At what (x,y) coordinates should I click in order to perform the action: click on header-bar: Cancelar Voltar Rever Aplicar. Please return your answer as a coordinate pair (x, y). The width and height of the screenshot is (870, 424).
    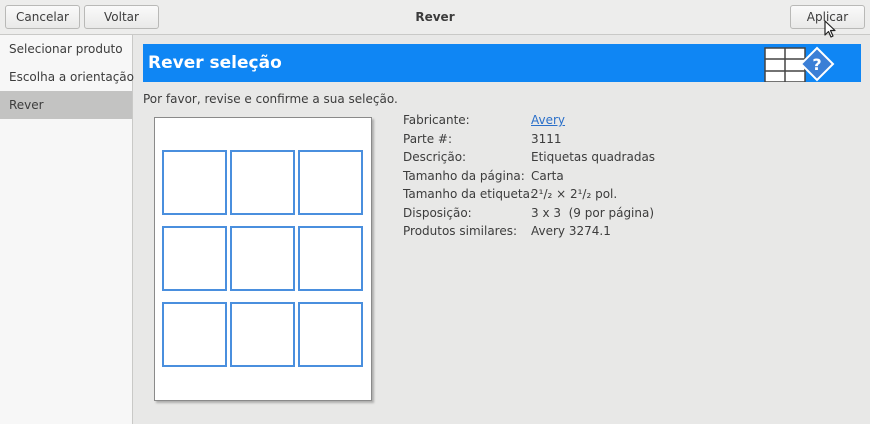
    Looking at the image, I should click on (435, 19).